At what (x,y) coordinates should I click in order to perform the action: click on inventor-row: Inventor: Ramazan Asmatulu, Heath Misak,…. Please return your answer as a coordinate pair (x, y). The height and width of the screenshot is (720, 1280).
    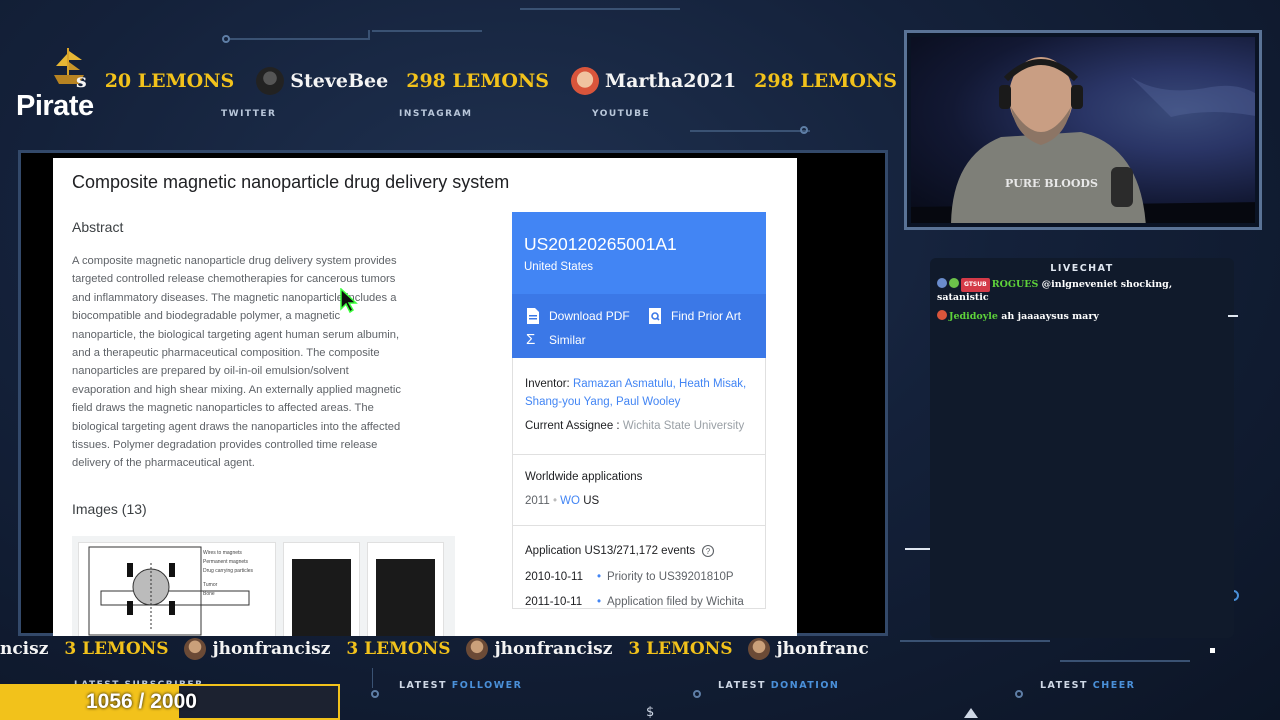
    Looking at the image, I should click on (639, 393).